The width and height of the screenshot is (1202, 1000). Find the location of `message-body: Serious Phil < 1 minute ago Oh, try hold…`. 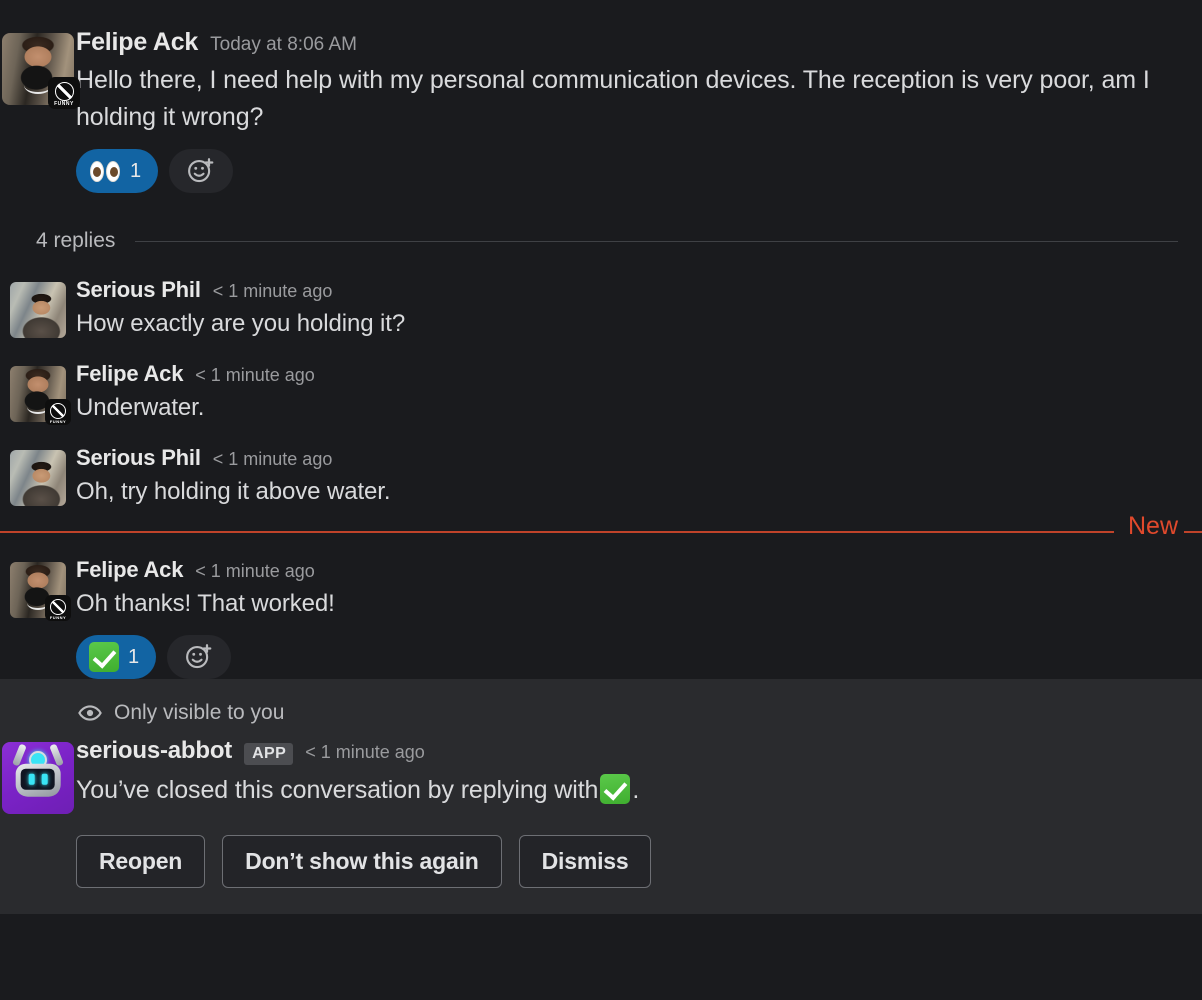

message-body: Serious Phil < 1 minute ago Oh, try hold… is located at coordinates (639, 478).